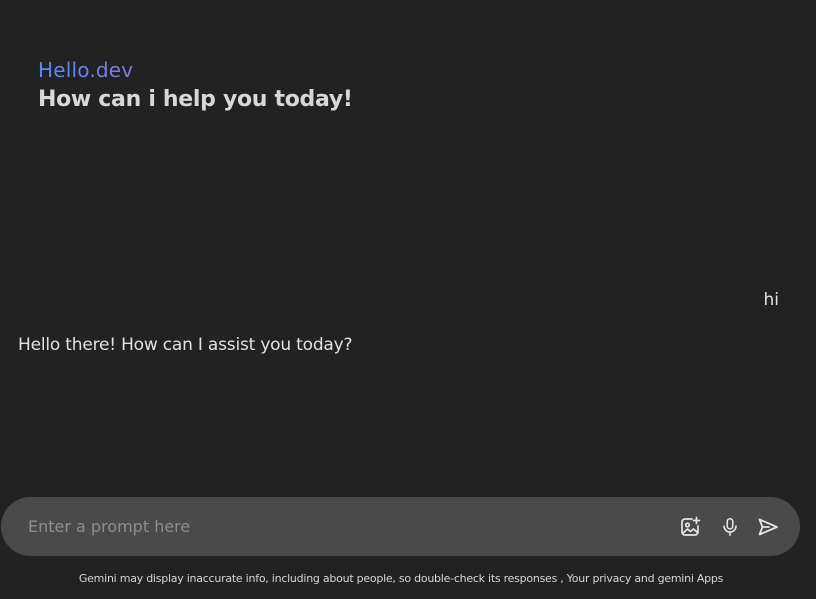  What do you see at coordinates (771, 300) in the screenshot?
I see `user-message: hi` at bounding box center [771, 300].